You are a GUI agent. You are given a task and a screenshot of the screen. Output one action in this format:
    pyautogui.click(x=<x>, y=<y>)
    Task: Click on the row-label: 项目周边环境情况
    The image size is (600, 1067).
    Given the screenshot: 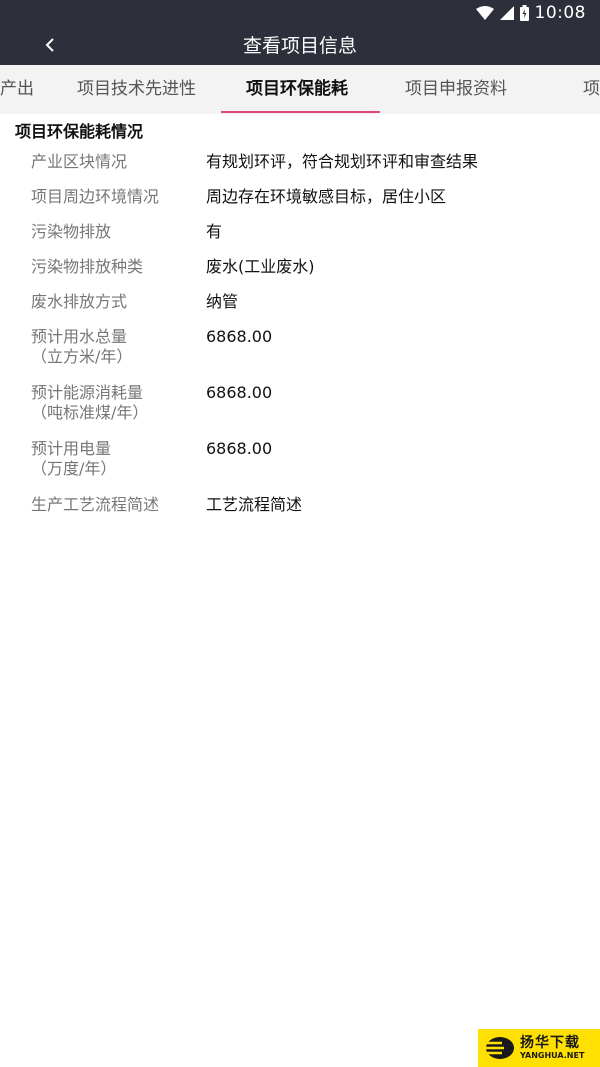 What is the action you would take?
    pyautogui.click(x=95, y=196)
    